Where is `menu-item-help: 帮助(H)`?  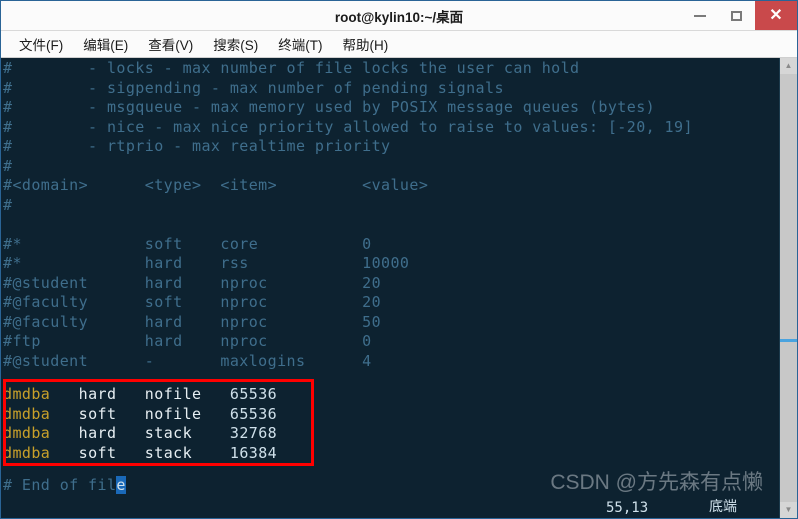 menu-item-help: 帮助(H) is located at coordinates (366, 44).